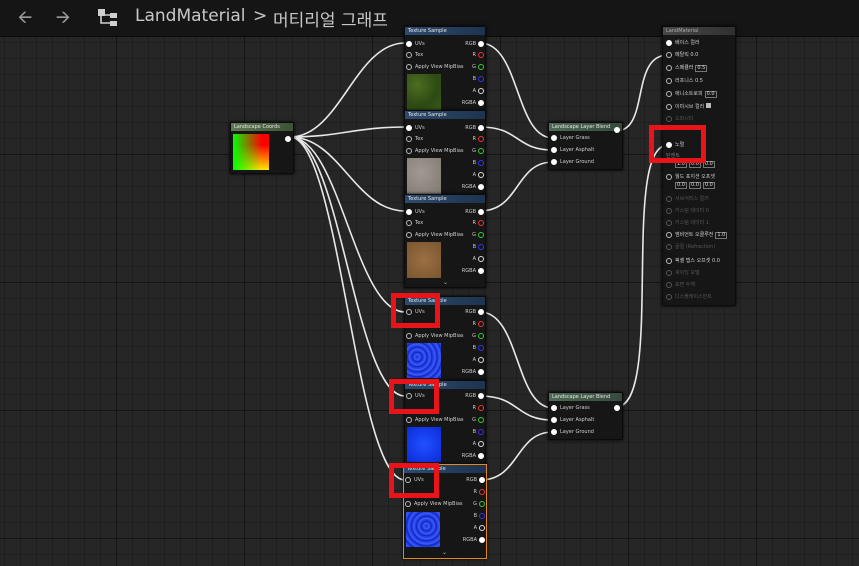  What do you see at coordinates (288, 139) in the screenshot?
I see `coords-output-pin` at bounding box center [288, 139].